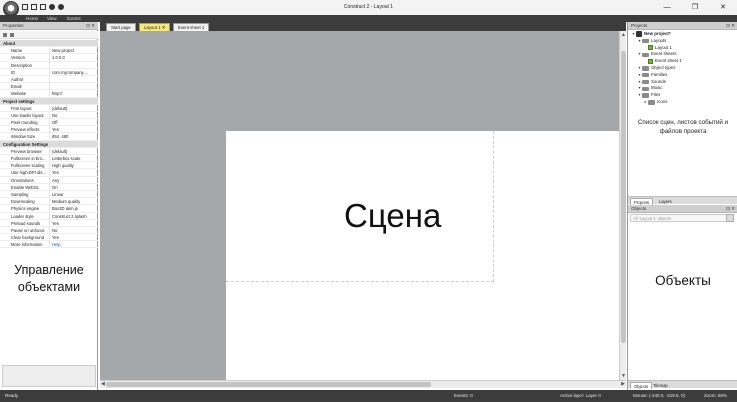 Image resolution: width=737 pixels, height=402 pixels. What do you see at coordinates (49, 144) in the screenshot?
I see `property-section: Configuration Settings` at bounding box center [49, 144].